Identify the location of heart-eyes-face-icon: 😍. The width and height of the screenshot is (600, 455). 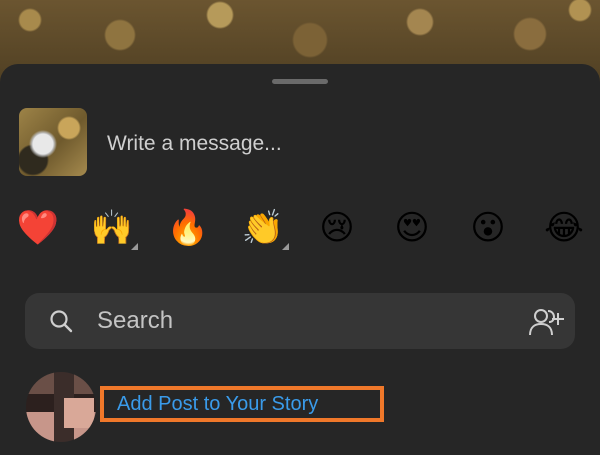
(412, 228).